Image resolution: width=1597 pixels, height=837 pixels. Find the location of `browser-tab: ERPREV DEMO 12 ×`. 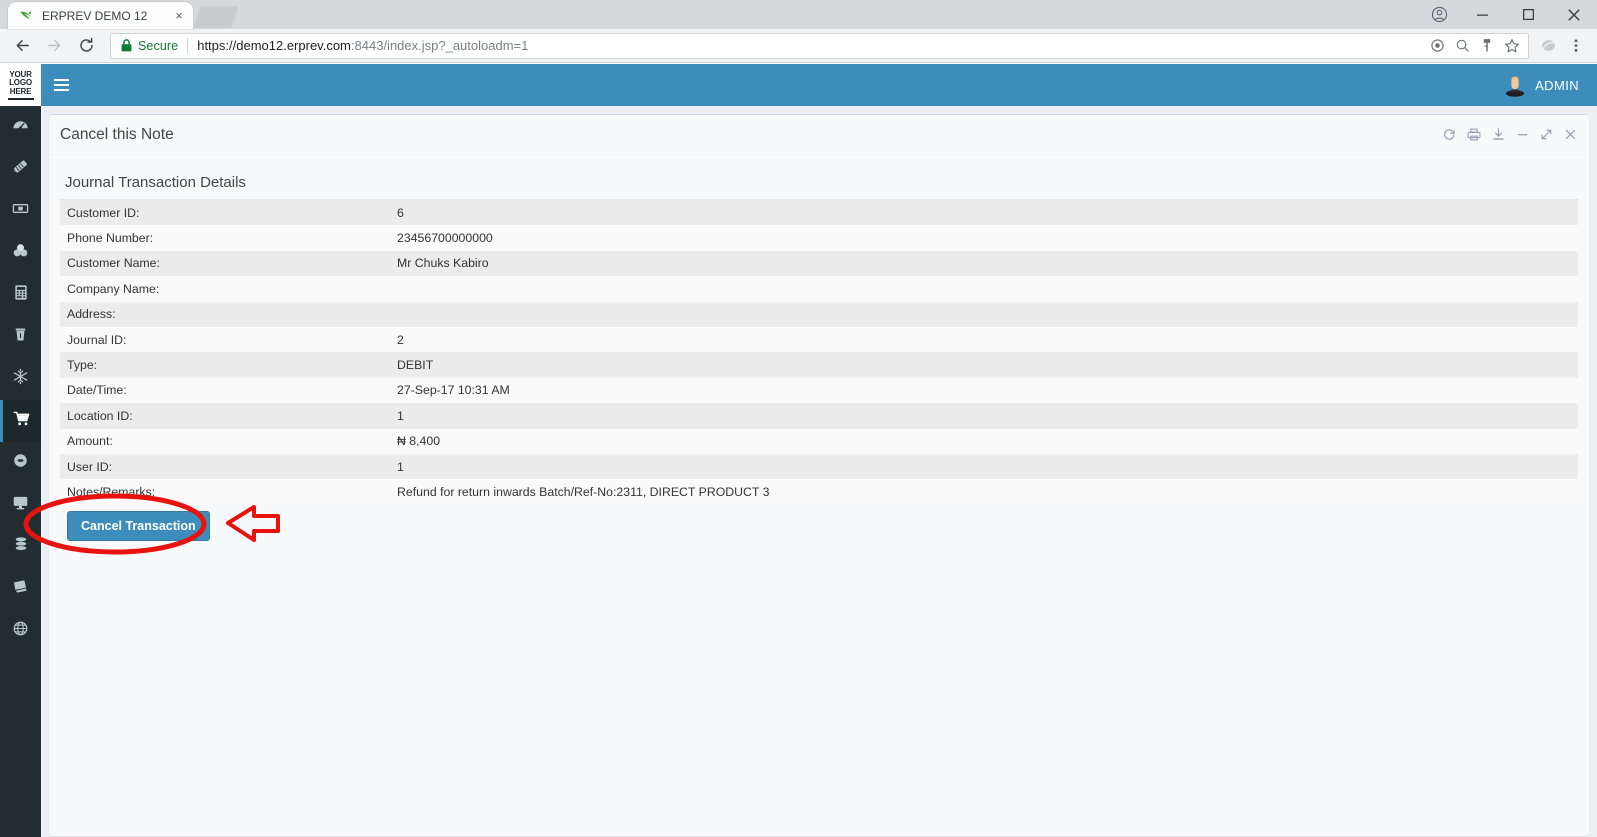

browser-tab: ERPREV DEMO 12 × is located at coordinates (100, 15).